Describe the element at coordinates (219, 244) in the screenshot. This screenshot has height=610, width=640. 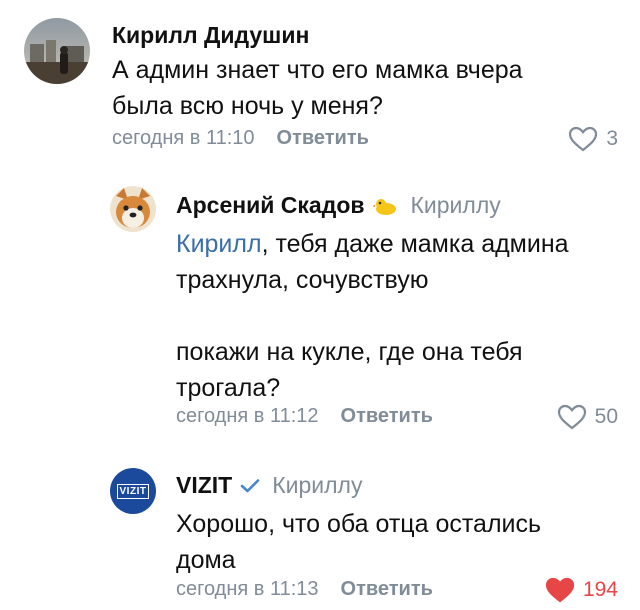
I see `mention-link: Кирилл` at that location.